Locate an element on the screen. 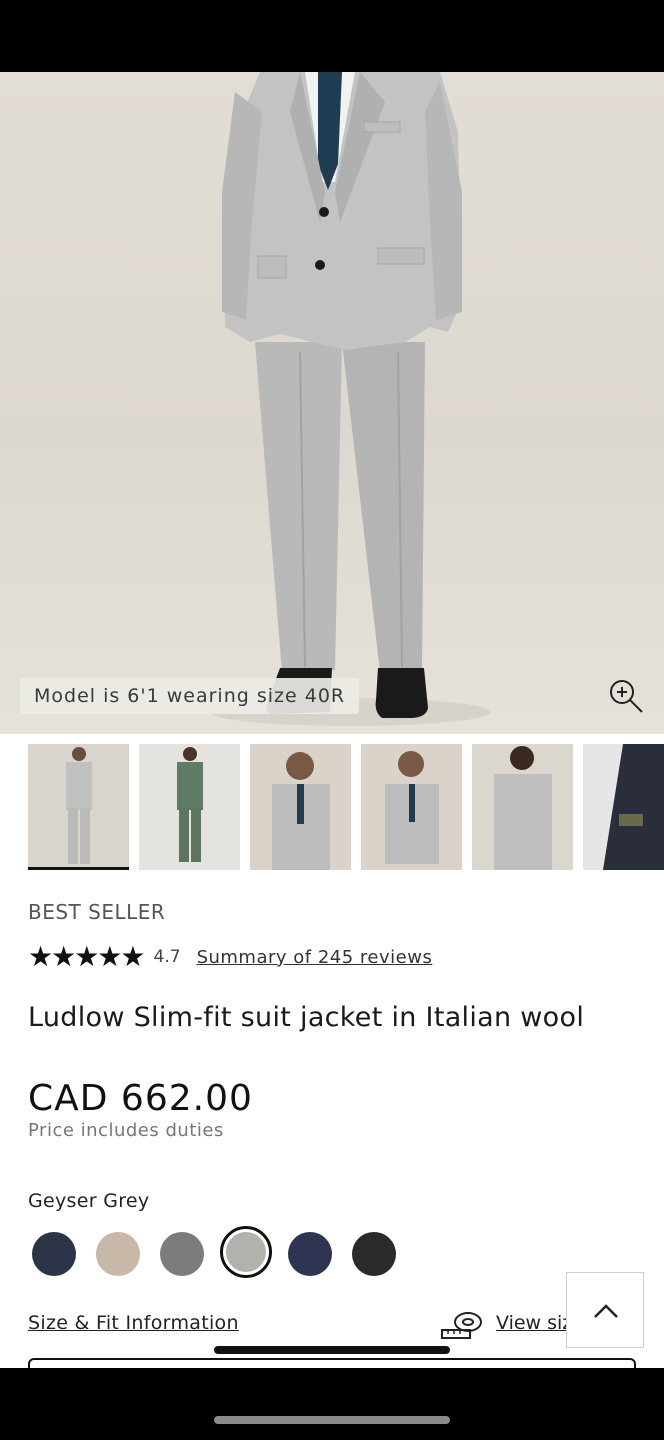  status-bar is located at coordinates (332, 36).